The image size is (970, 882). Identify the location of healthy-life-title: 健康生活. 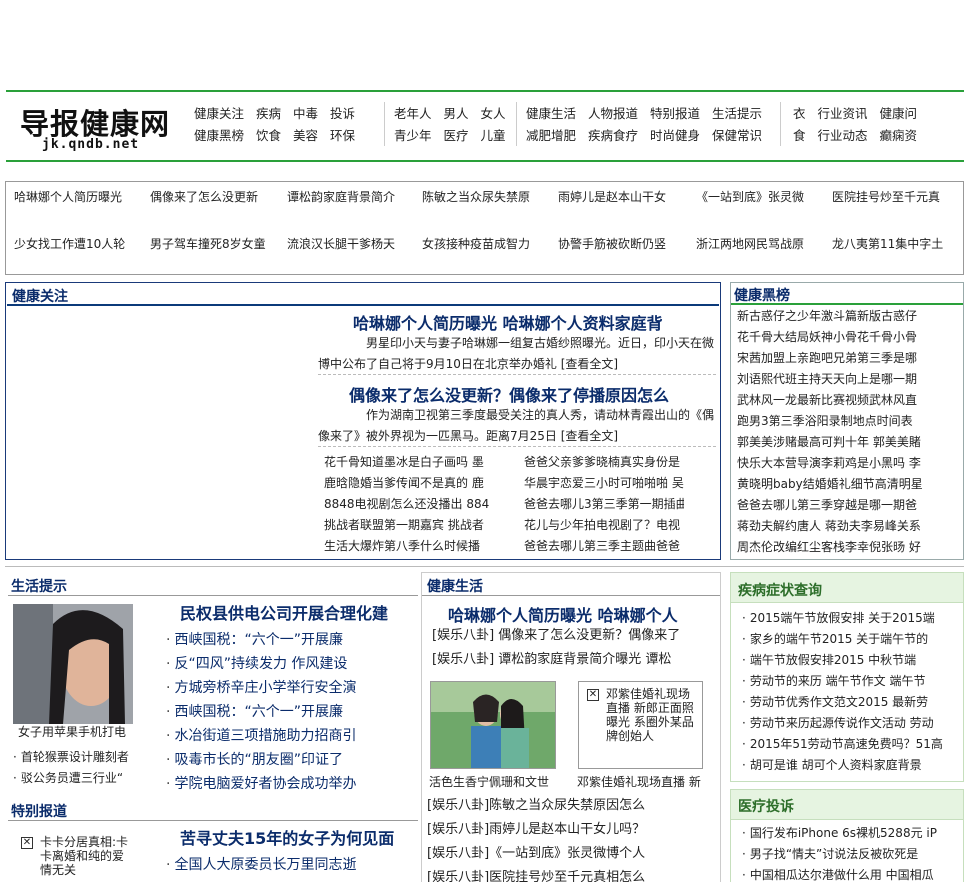
(455, 586).